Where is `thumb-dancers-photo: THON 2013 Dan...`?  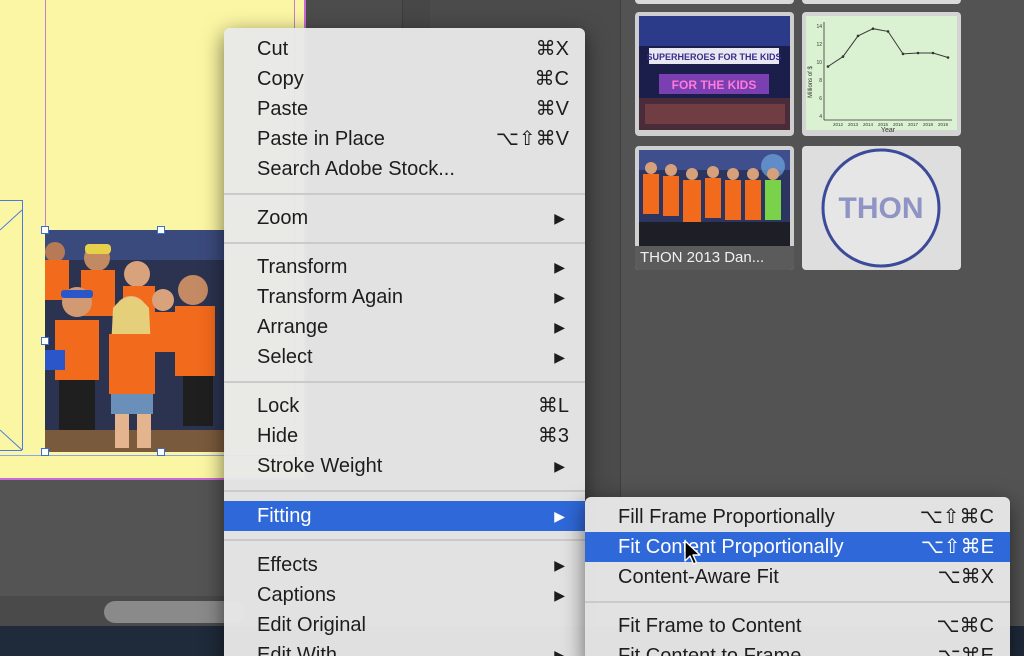
thumb-dancers-photo: THON 2013 Dan... is located at coordinates (714, 208).